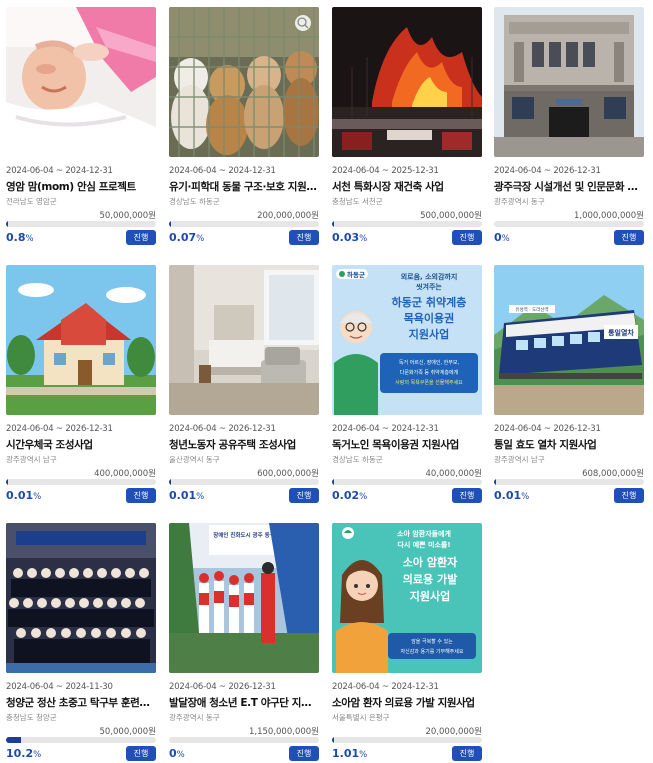 The image size is (653, 763). Describe the element at coordinates (569, 186) in the screenshot. I see `project-title: 광주극장 시설개선 및 인문문화 프로그램` at that location.